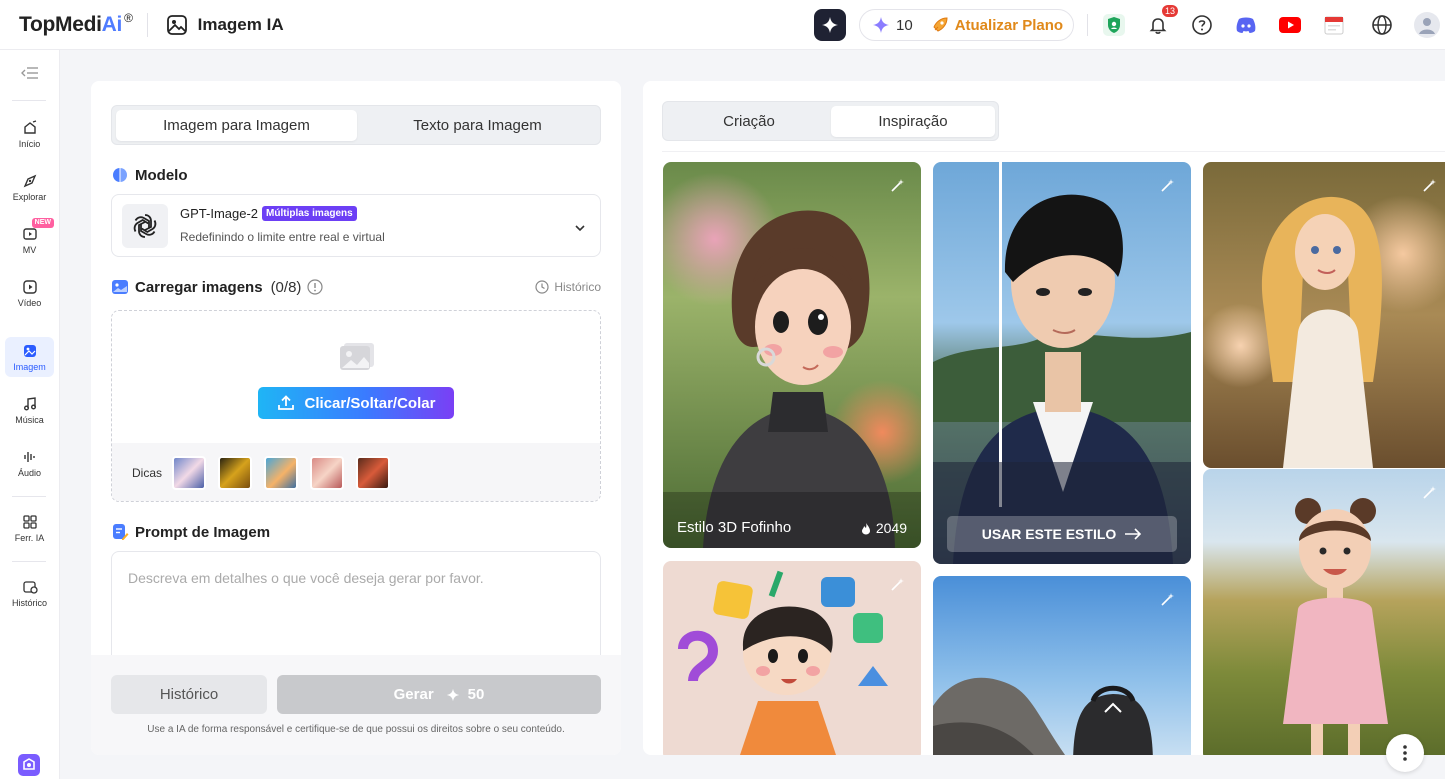  What do you see at coordinates (315, 287) in the screenshot?
I see `info-icon` at bounding box center [315, 287].